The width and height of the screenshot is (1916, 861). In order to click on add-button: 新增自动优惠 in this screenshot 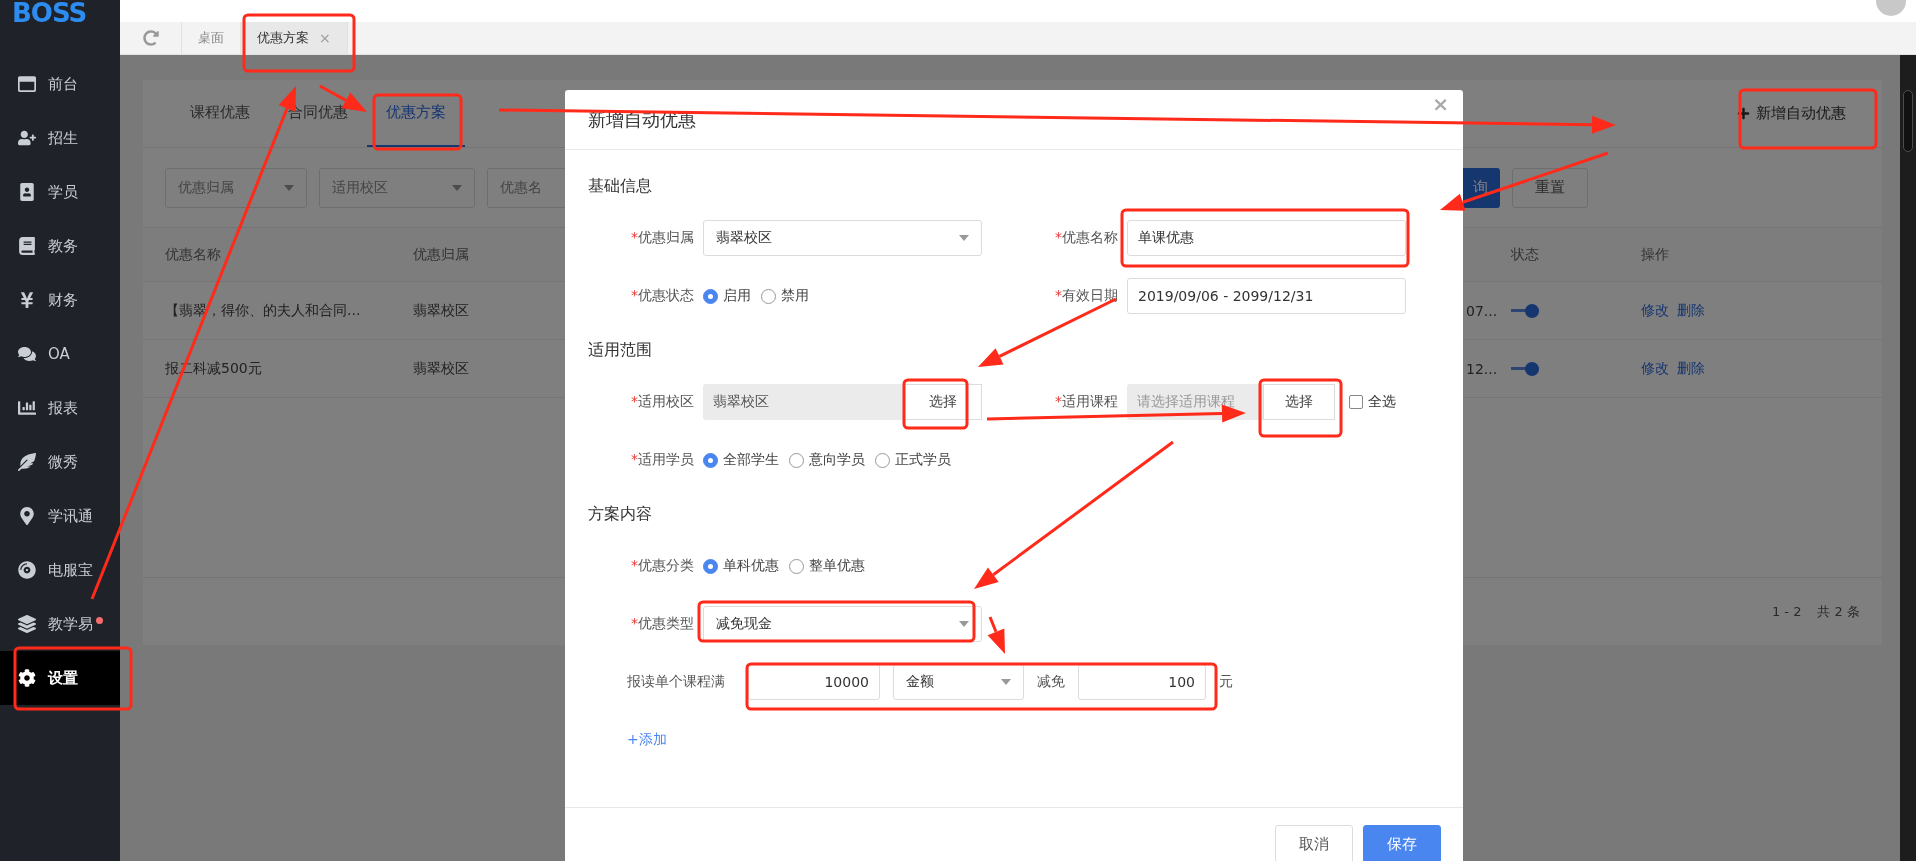, I will do `click(1791, 113)`.